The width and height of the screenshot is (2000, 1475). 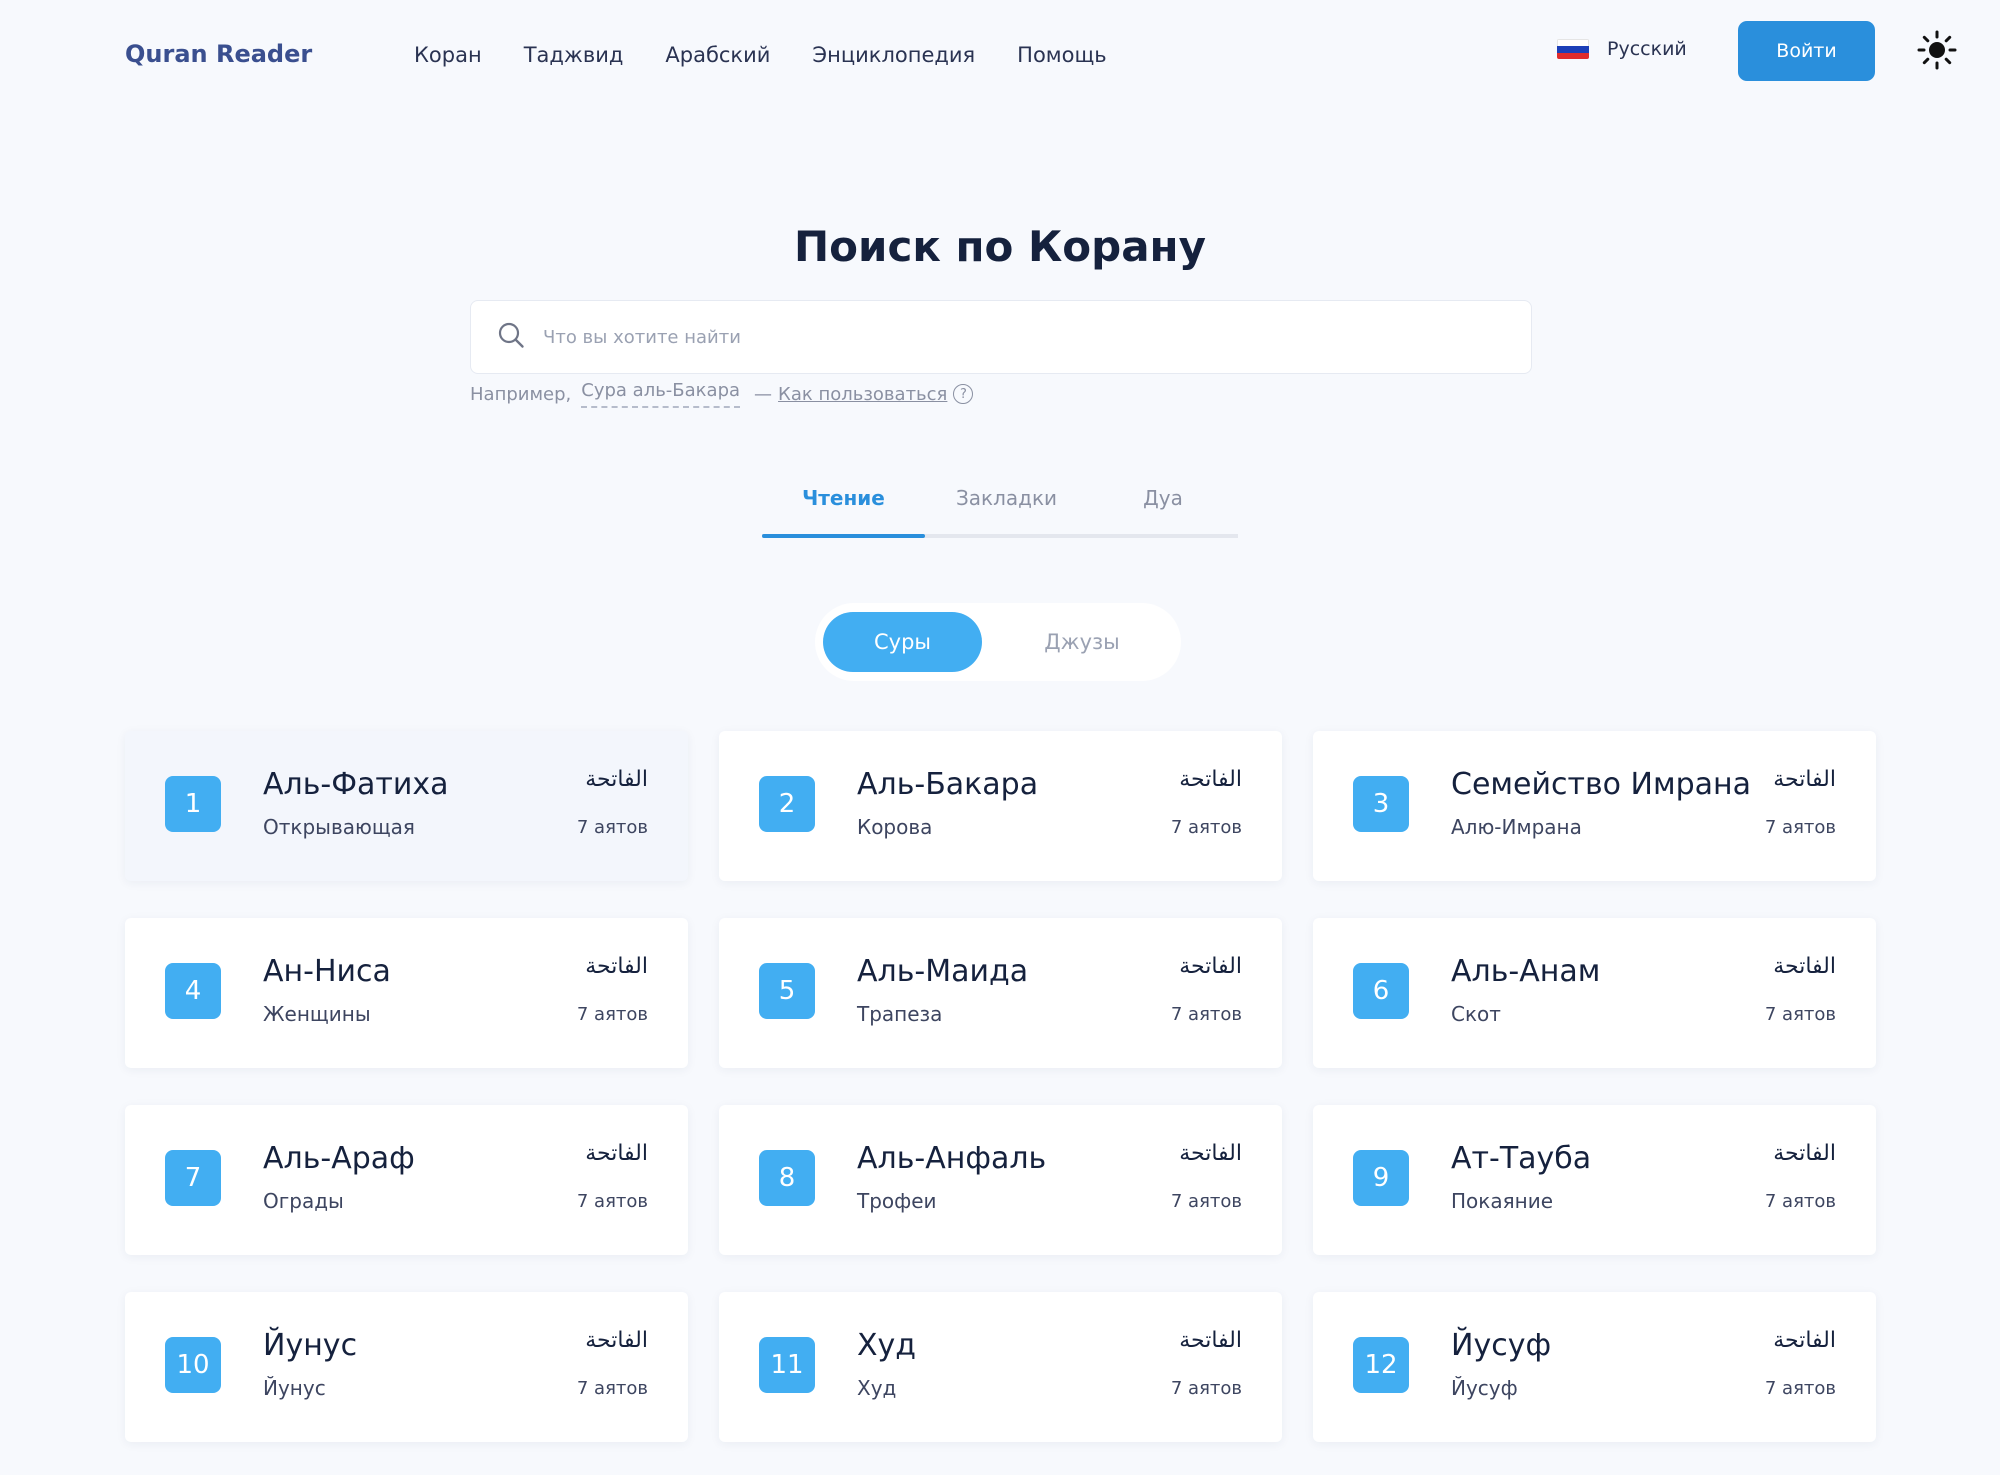 What do you see at coordinates (1000, 1180) in the screenshot?
I see `surah-card: 8 Аль-Анфаль Трофеи الفاتحة 7 аятов` at bounding box center [1000, 1180].